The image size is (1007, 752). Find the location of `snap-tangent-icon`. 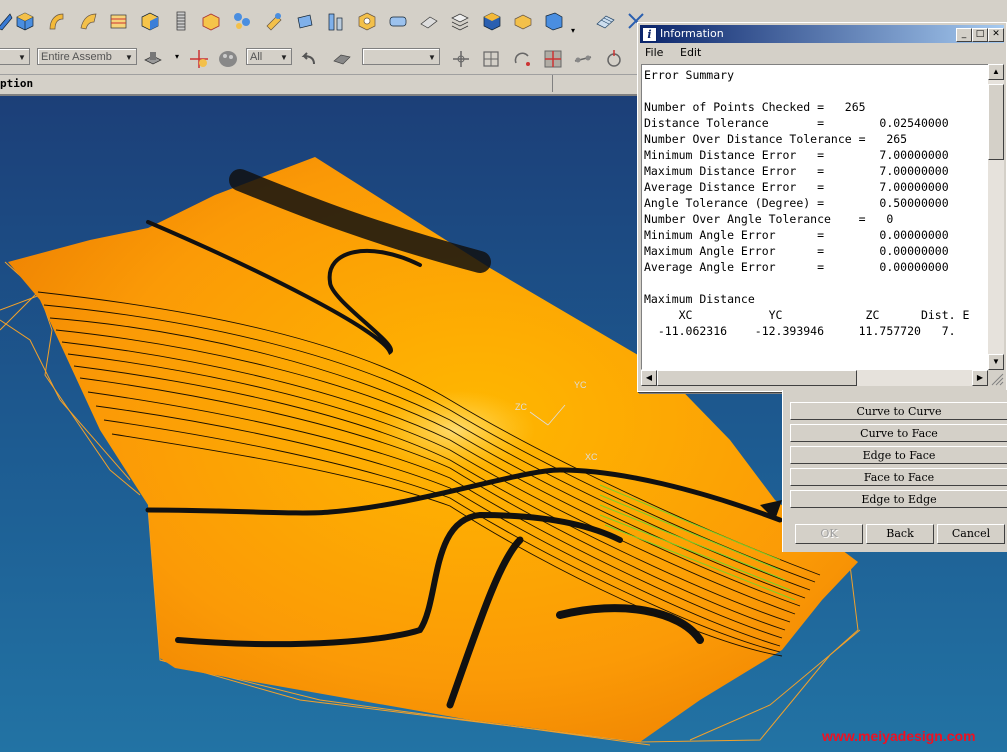

snap-tangent-icon is located at coordinates (614, 59).